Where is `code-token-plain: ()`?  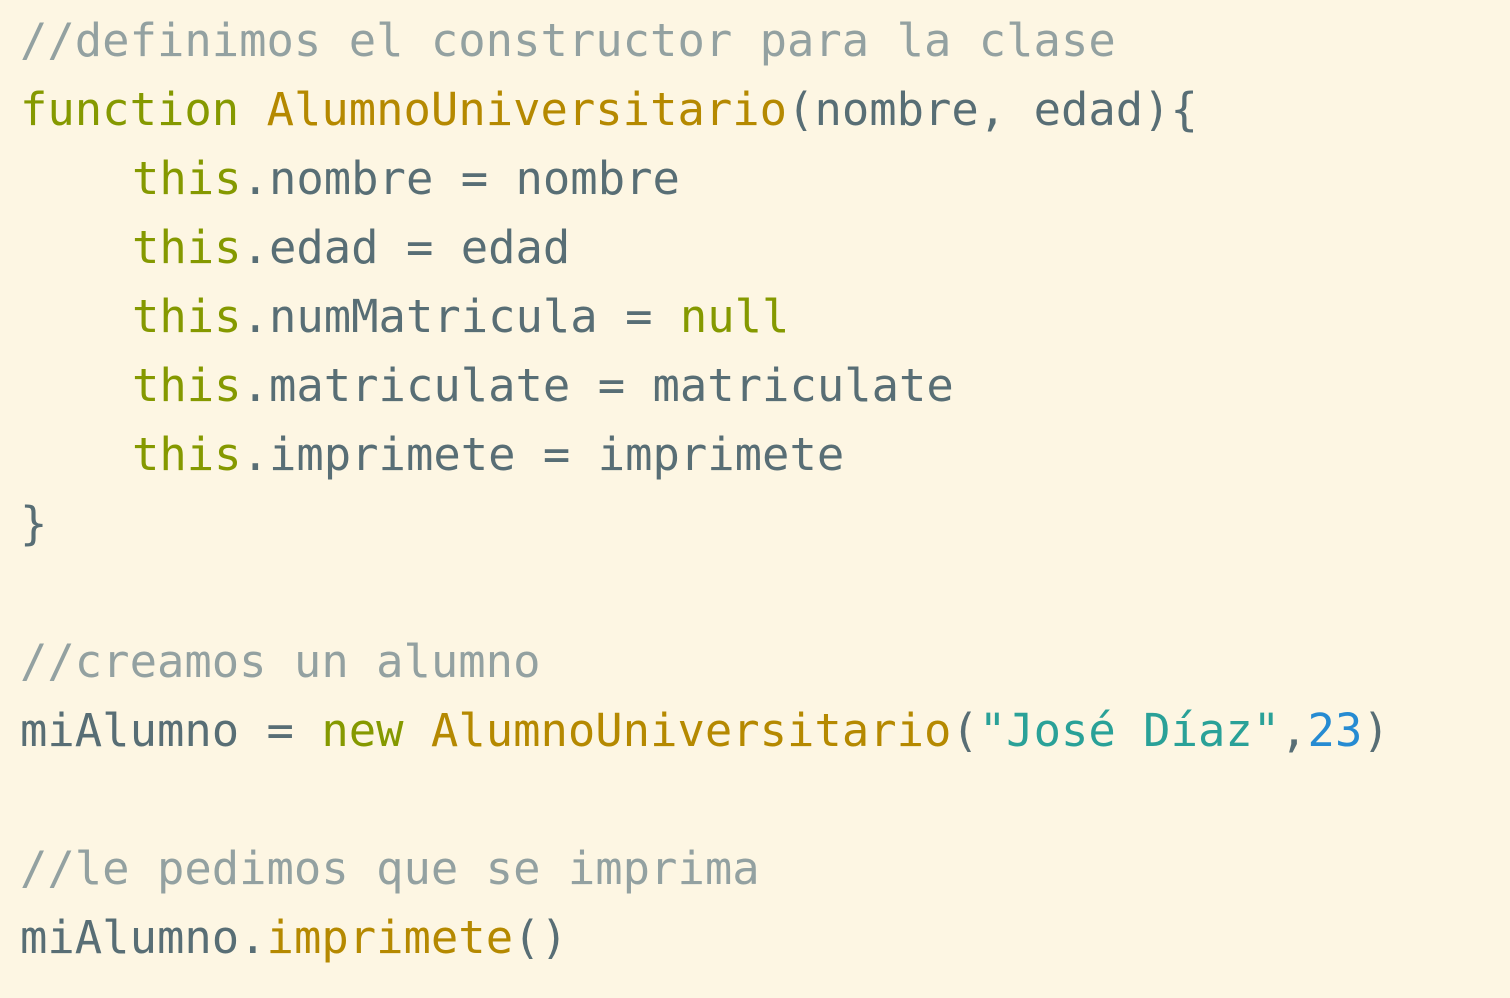
code-token-plain: () is located at coordinates (540, 937).